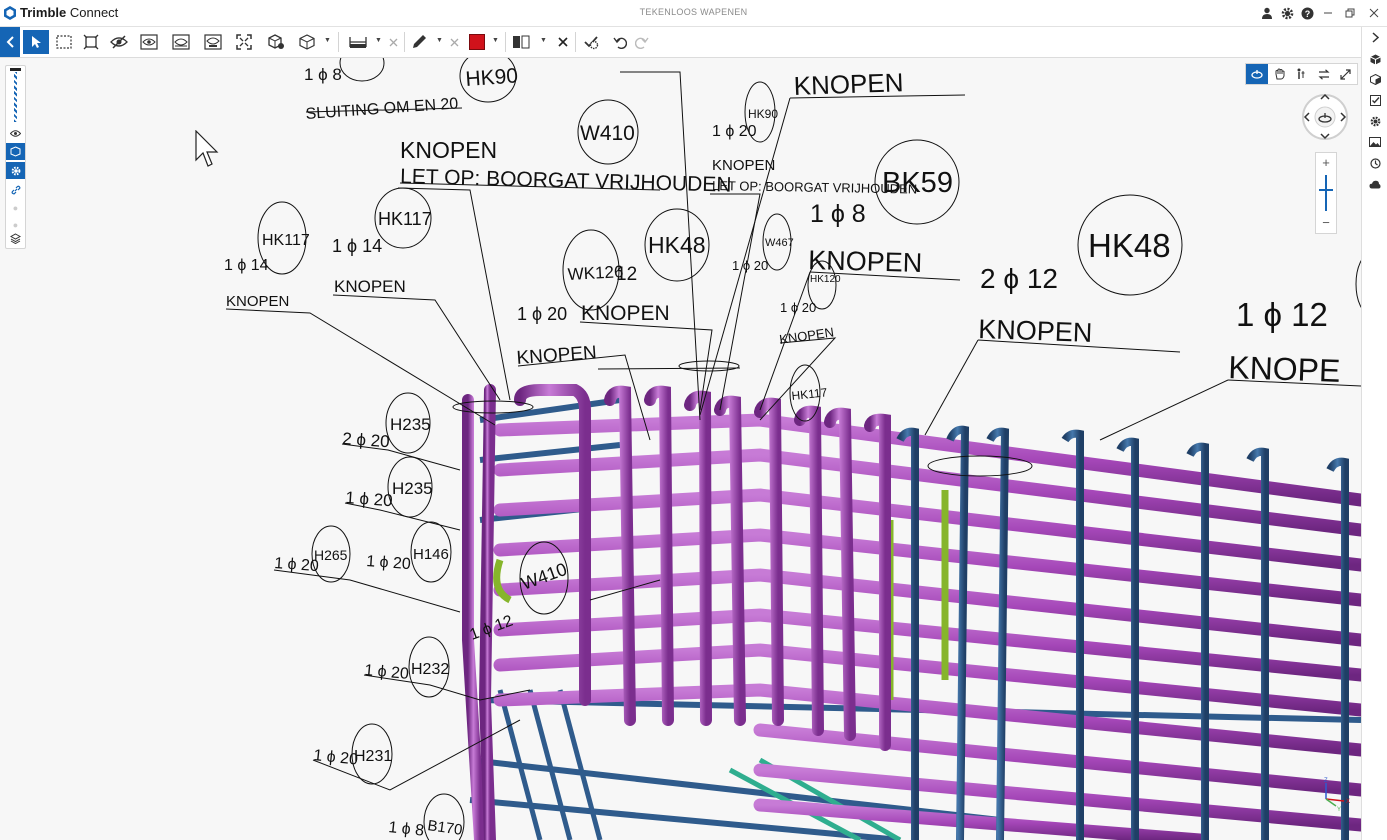  I want to click on view-cube-icon, so click(307, 42).